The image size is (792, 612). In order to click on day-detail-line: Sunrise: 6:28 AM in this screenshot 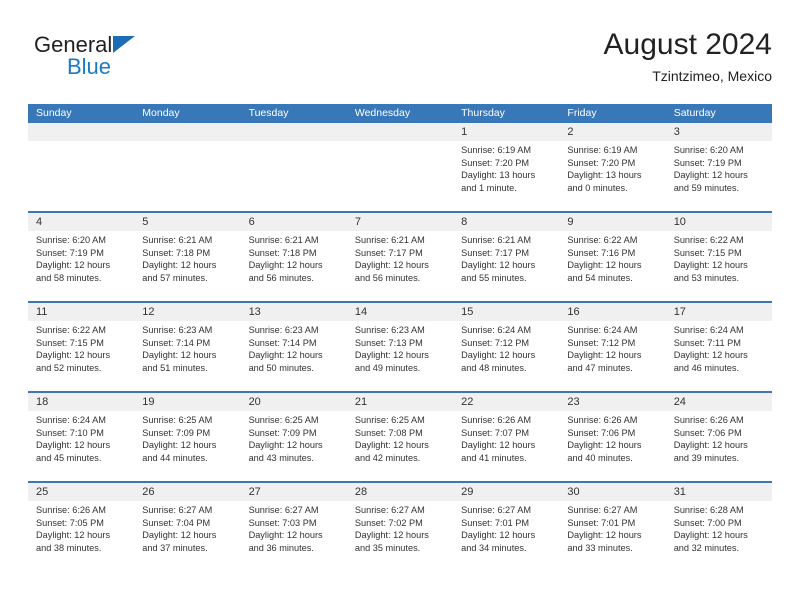, I will do `click(708, 510)`.